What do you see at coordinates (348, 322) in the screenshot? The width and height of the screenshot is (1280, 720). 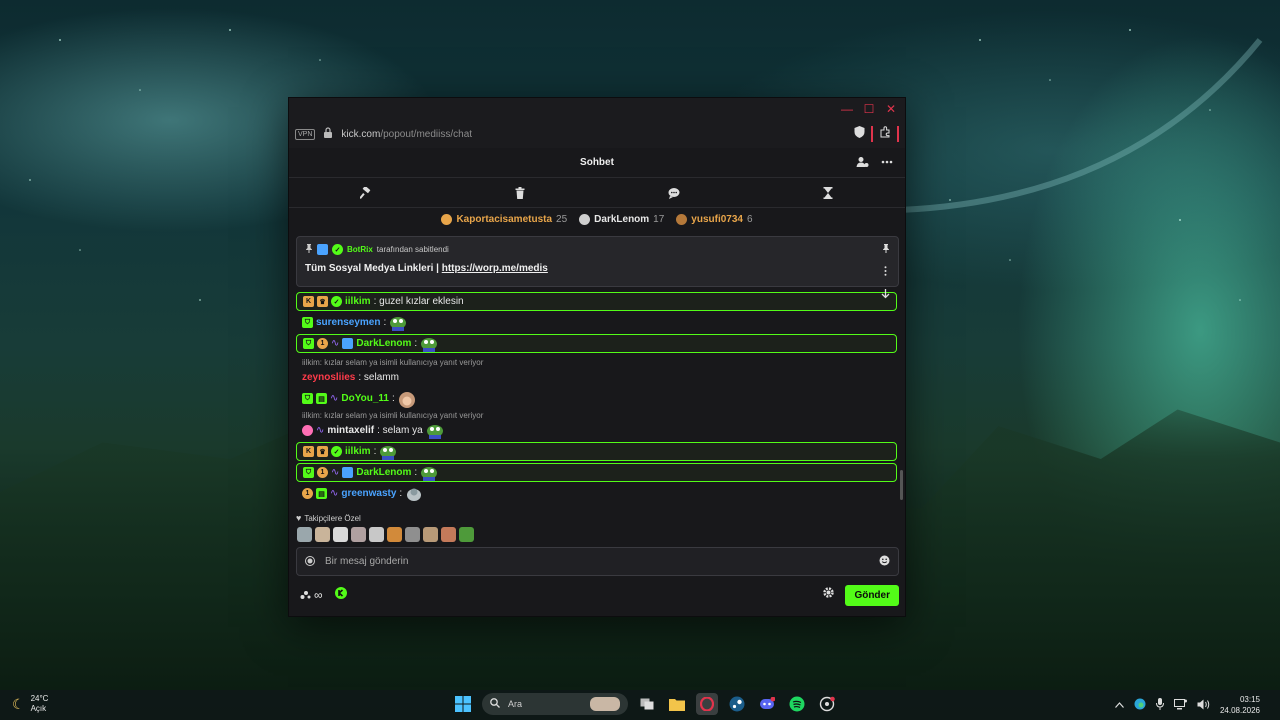 I see `username: surenseymen` at bounding box center [348, 322].